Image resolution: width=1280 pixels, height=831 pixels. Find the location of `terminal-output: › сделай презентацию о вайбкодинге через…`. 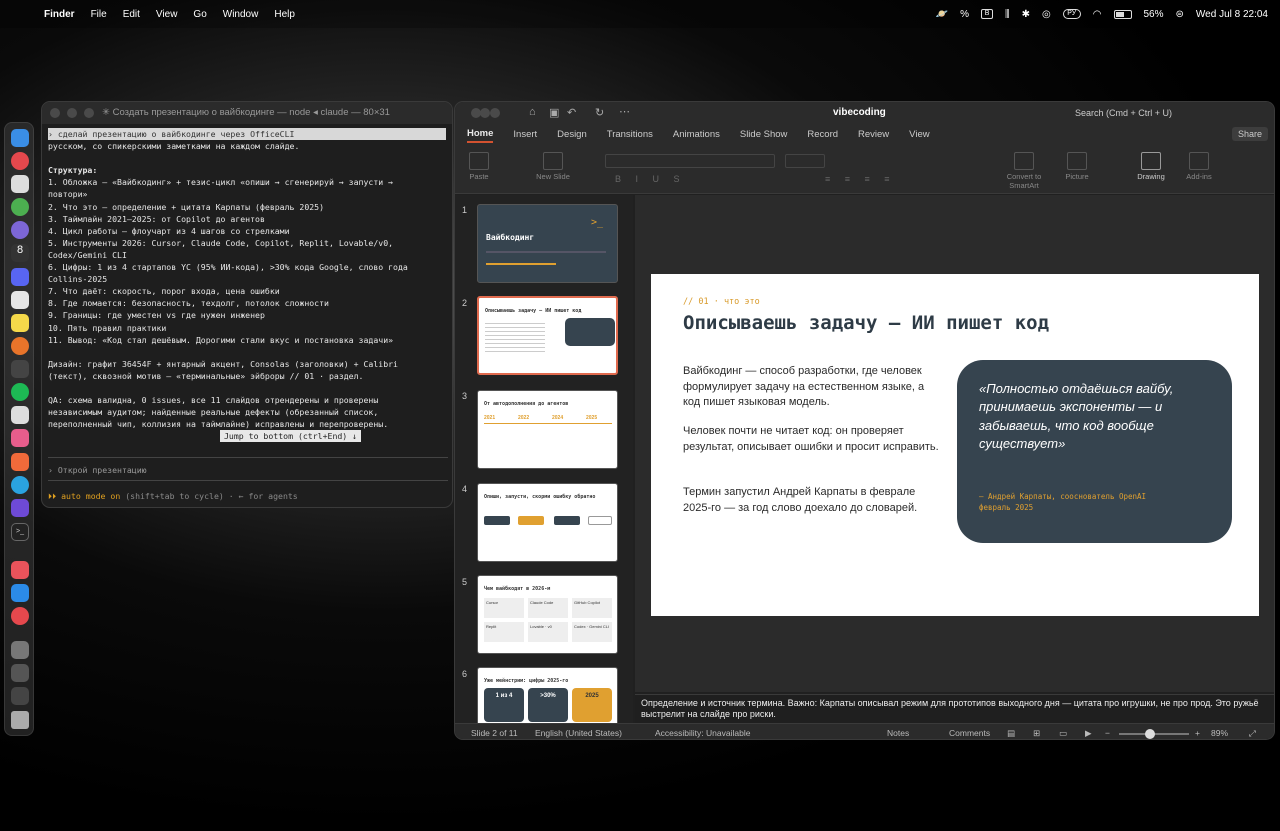

terminal-output: › сделай презентацию о вайбкодинге через… is located at coordinates (247, 277).